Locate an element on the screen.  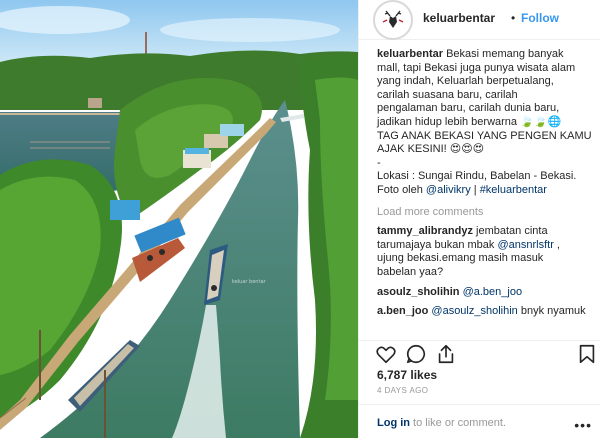
caption-line-7: TAG ANAK BEKASI YANG PENGEN KAMU is located at coordinates (484, 135).